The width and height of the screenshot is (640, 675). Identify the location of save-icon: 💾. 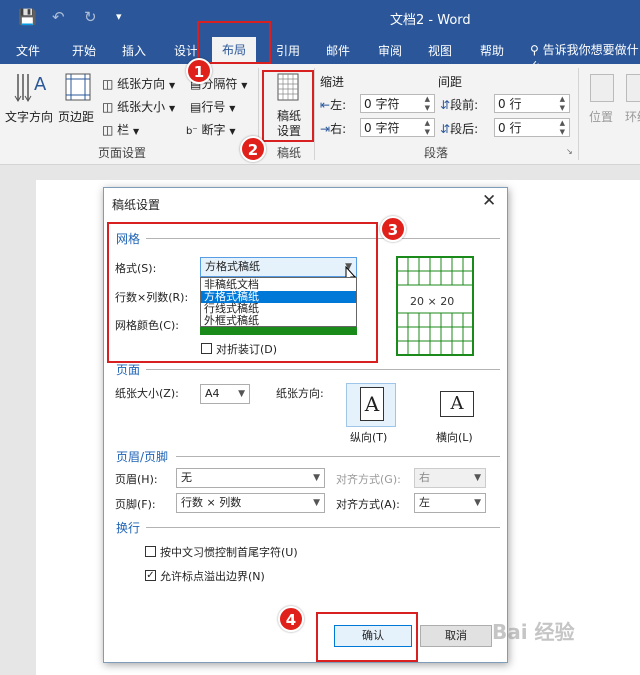
(27, 17).